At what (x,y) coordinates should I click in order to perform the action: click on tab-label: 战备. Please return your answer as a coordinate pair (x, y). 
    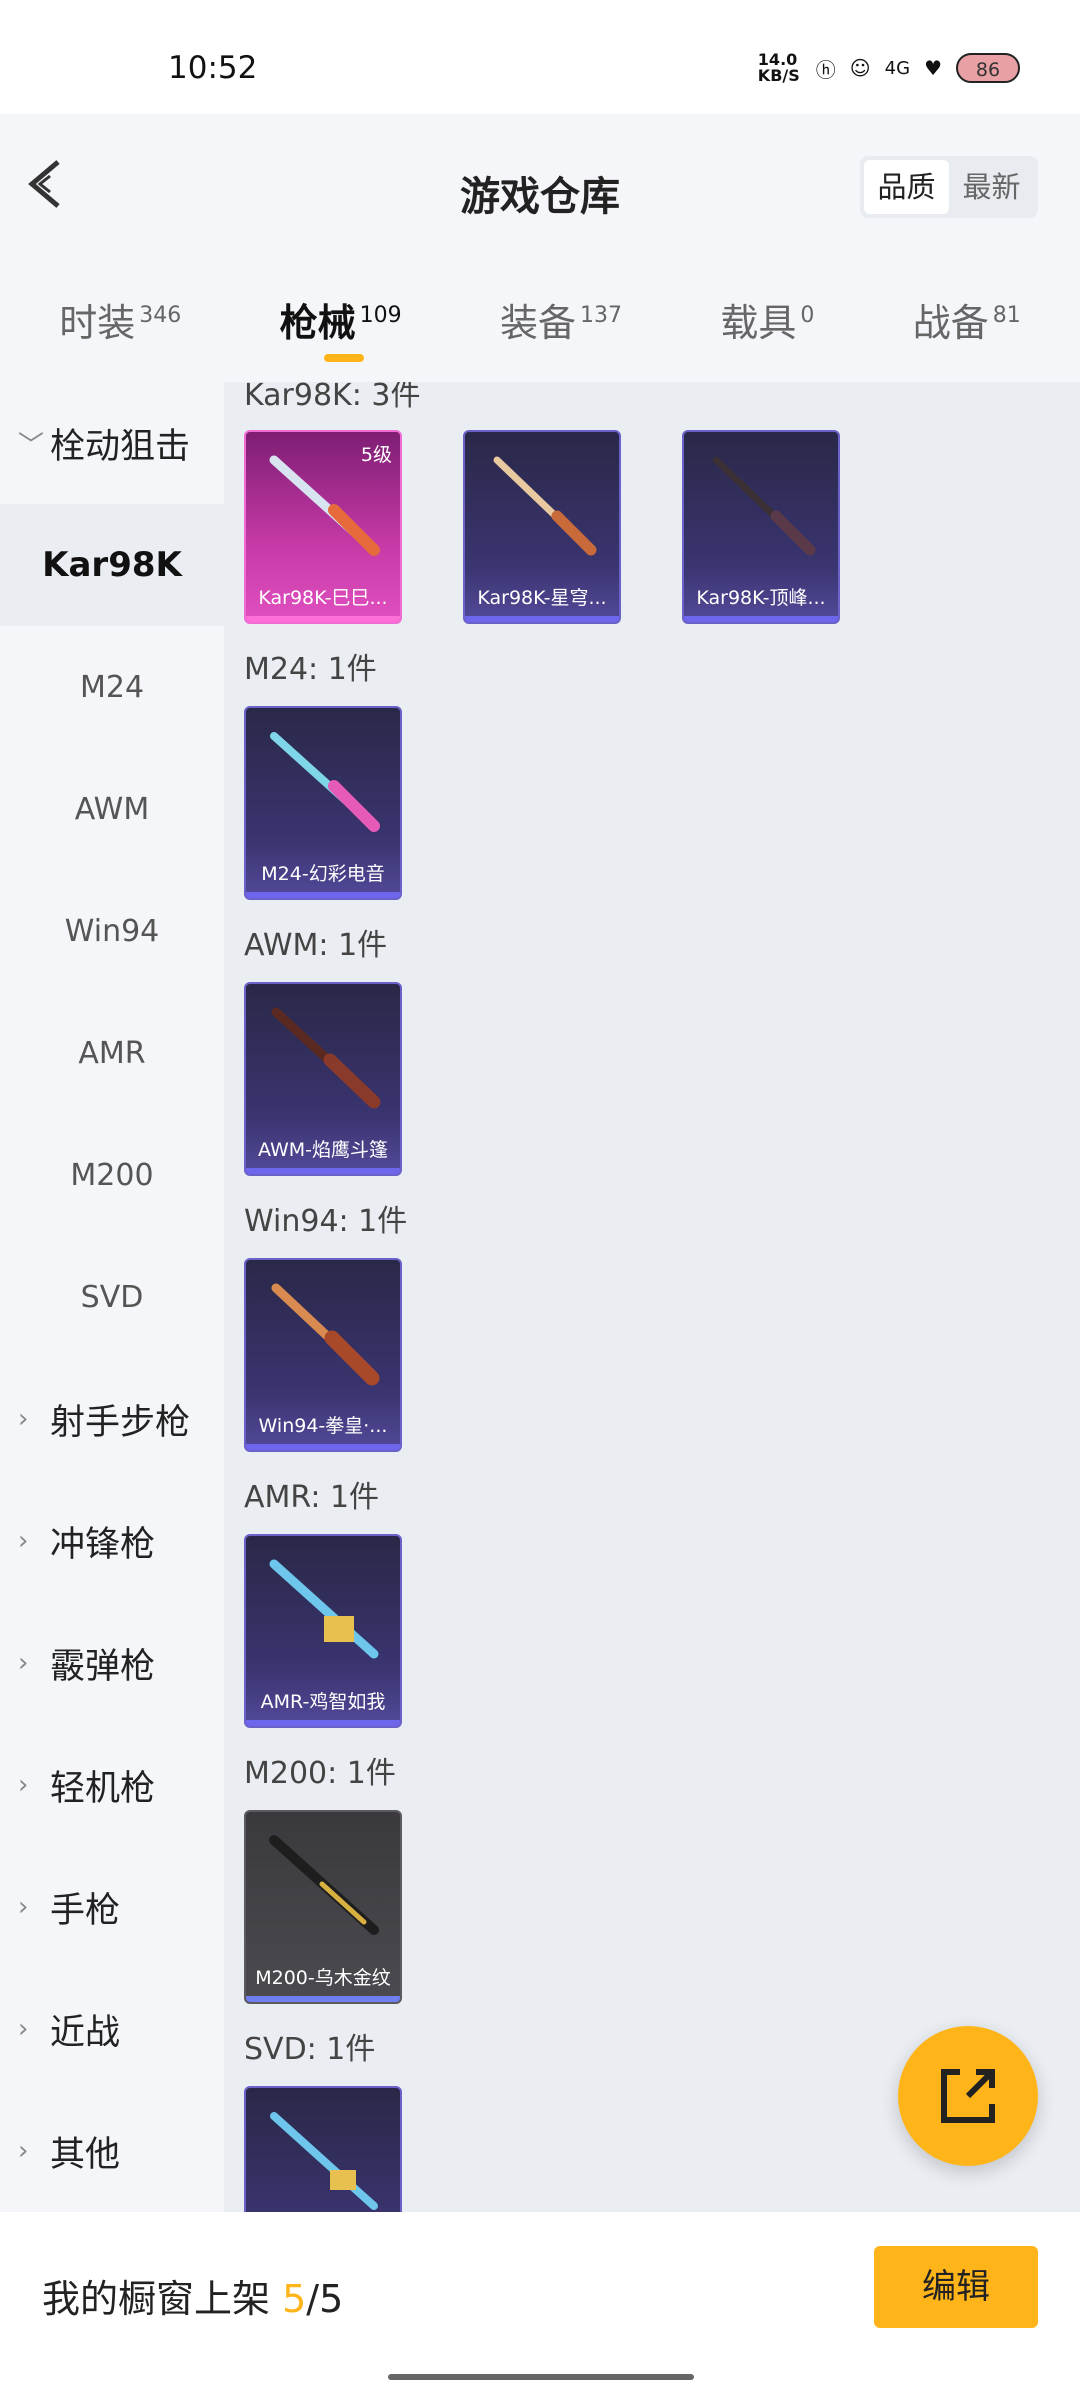
    Looking at the image, I should click on (950, 323).